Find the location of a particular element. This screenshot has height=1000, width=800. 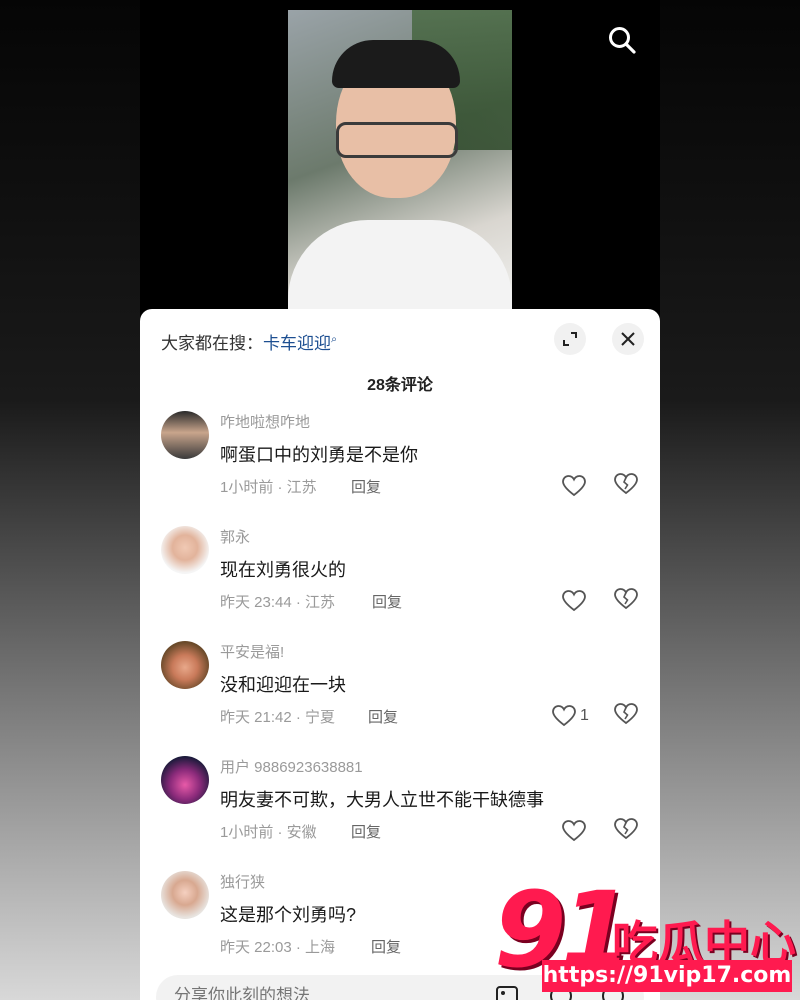

close-icon is located at coordinates (628, 339).